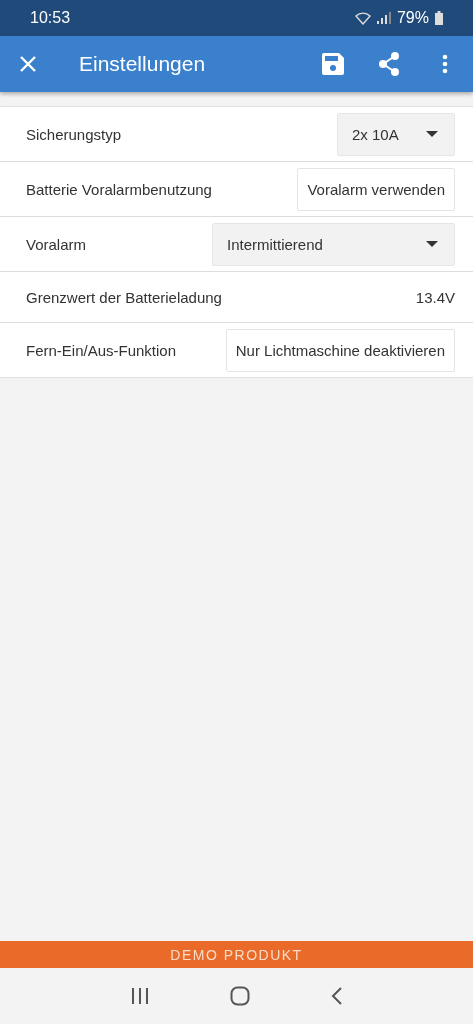  Describe the element at coordinates (435, 297) in the screenshot. I see `setting-value: 13.4V` at that location.